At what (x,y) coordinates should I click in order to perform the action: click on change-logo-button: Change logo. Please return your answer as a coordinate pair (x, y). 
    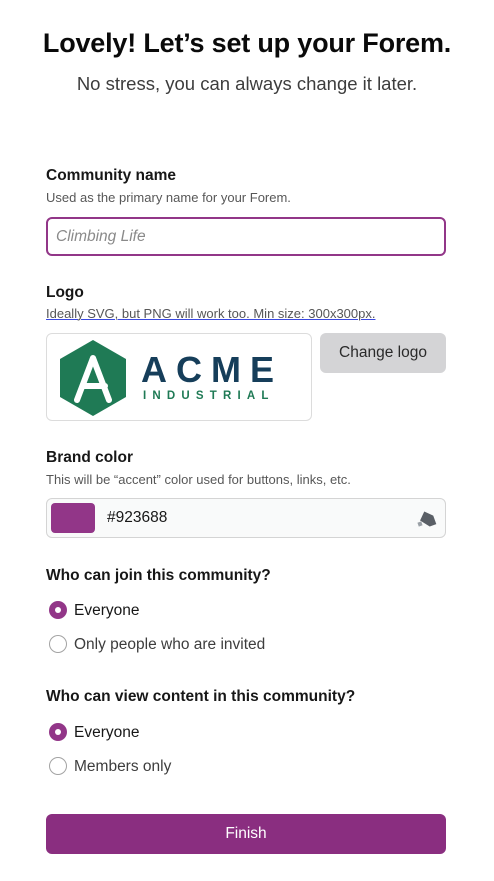
    Looking at the image, I should click on (383, 353).